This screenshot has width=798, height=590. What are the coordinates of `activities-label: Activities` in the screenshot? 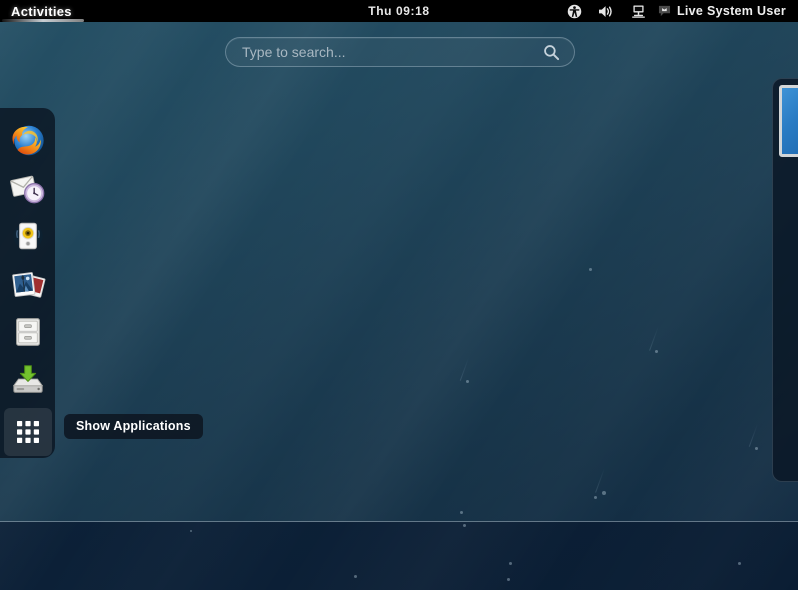 It's located at (41, 11).